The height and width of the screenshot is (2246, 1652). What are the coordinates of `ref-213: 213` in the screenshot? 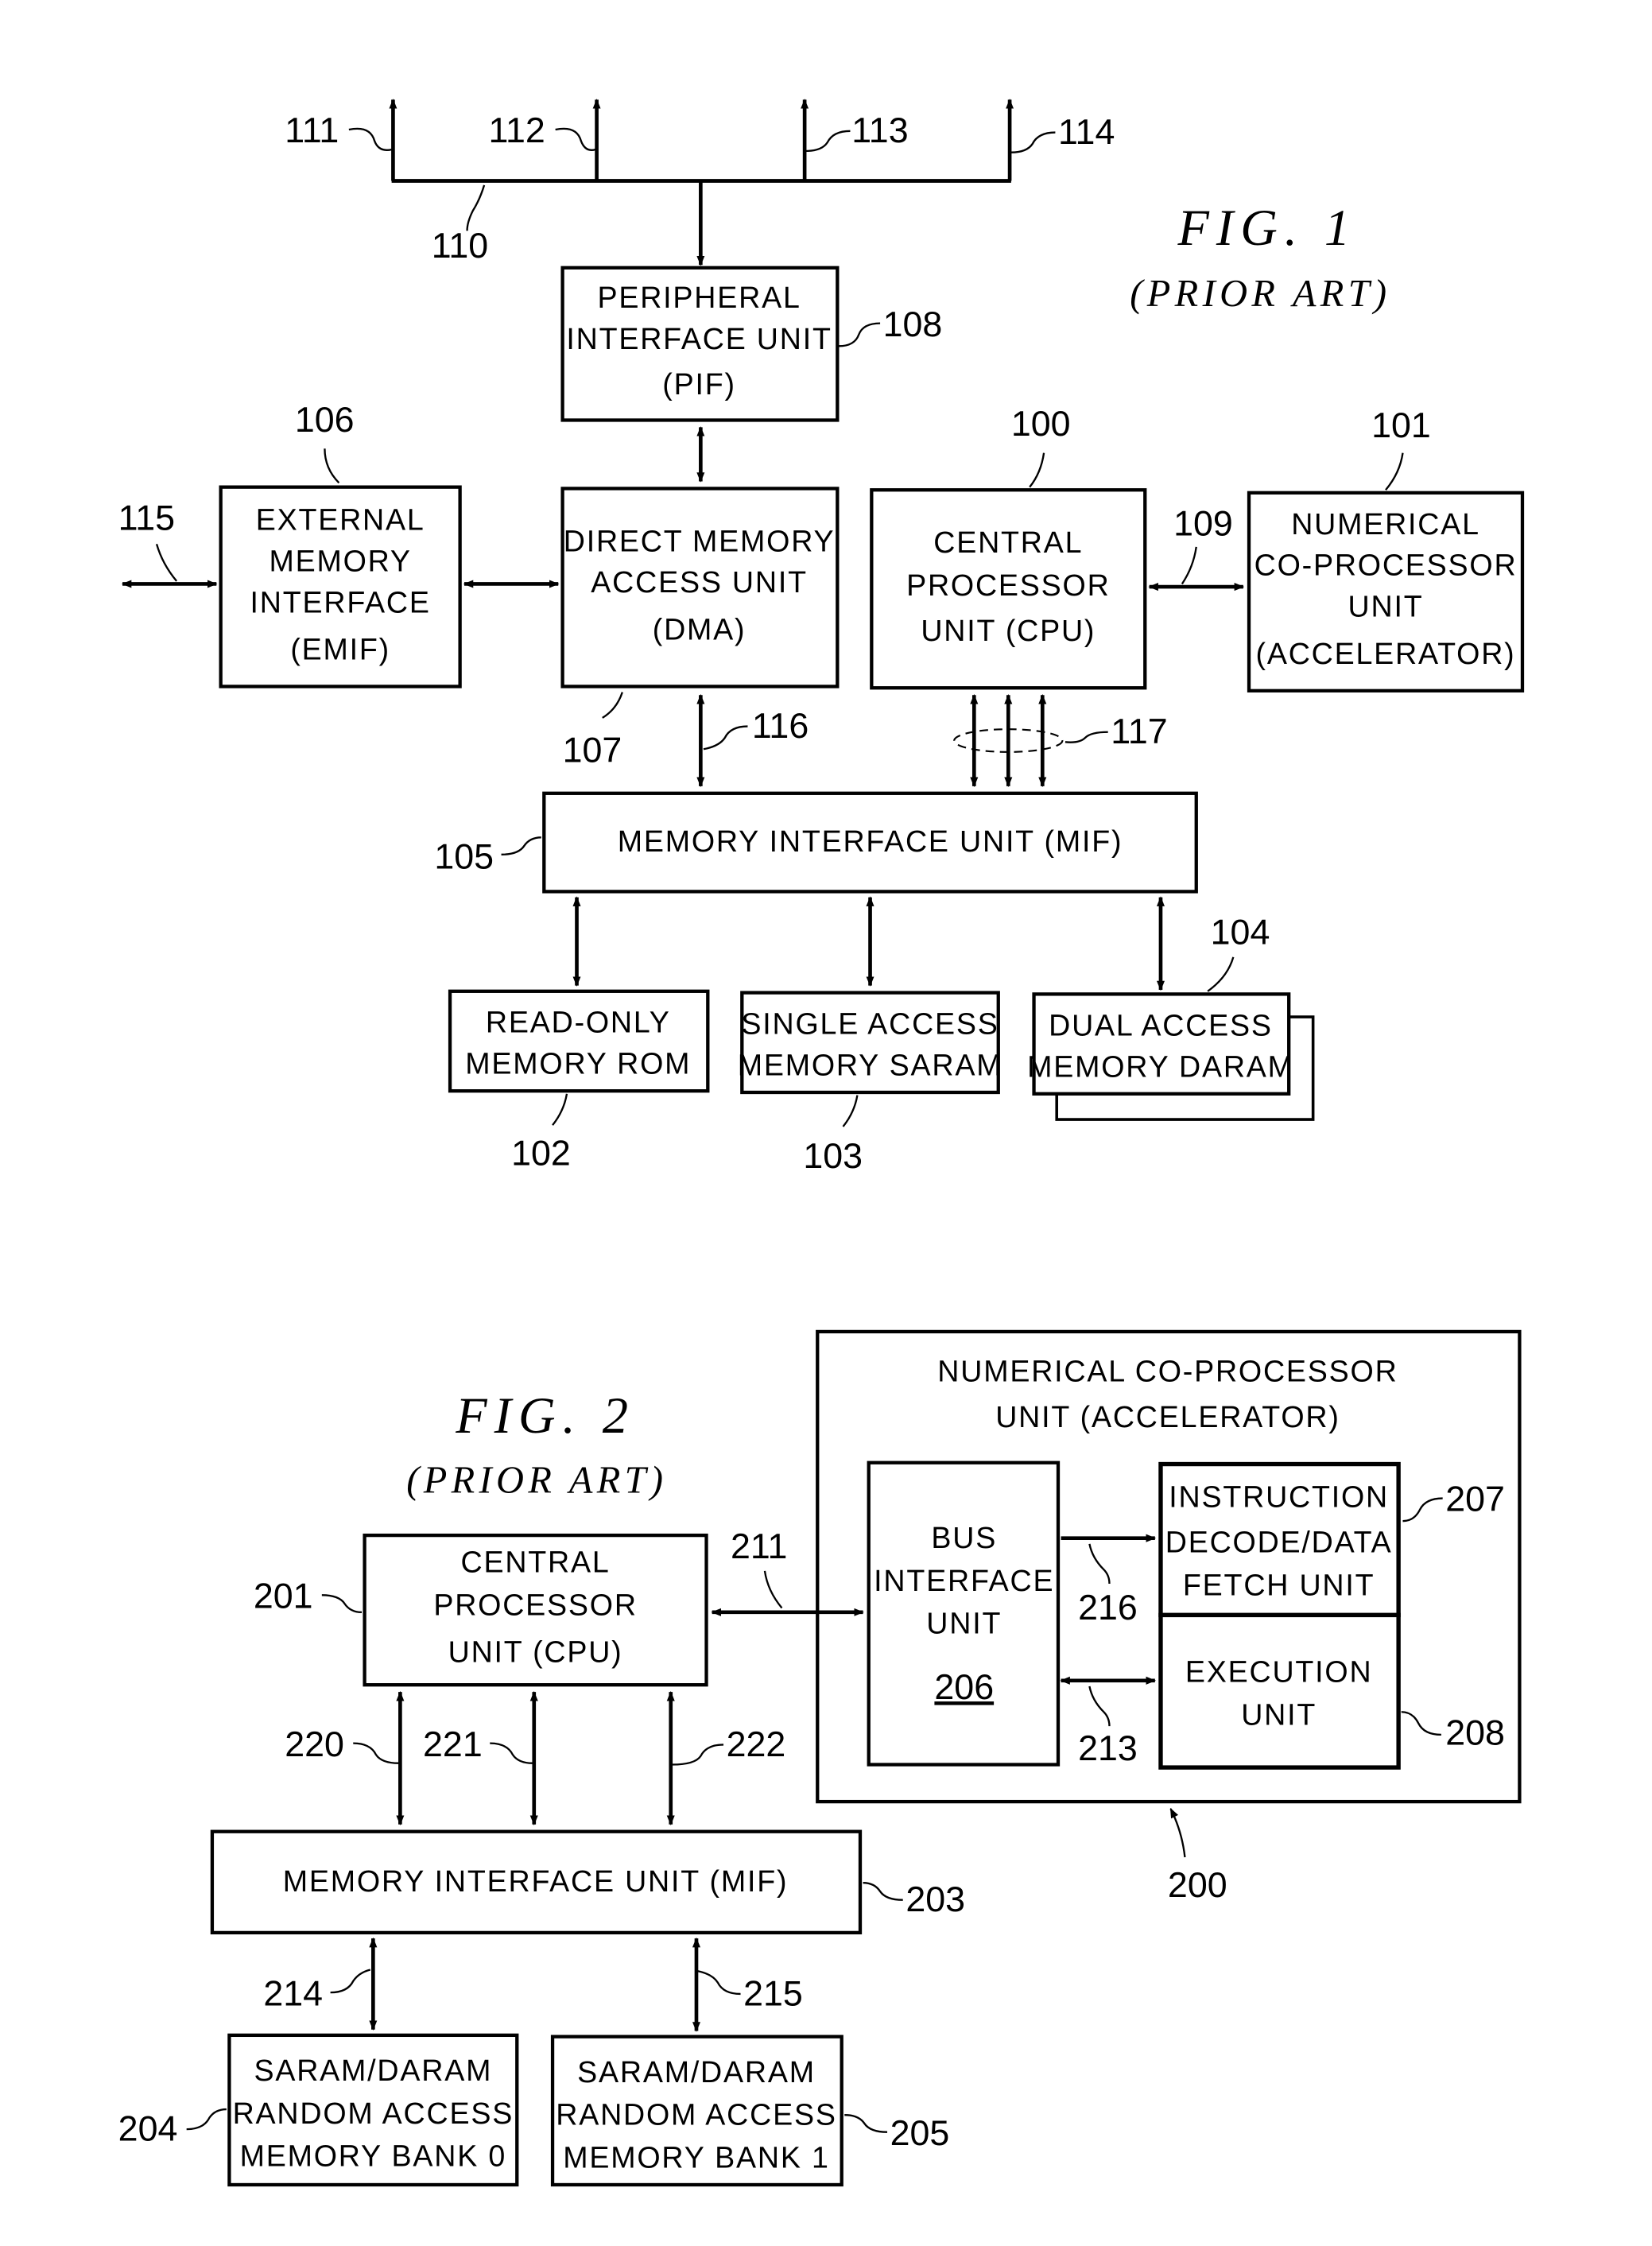 It's located at (1108, 1748).